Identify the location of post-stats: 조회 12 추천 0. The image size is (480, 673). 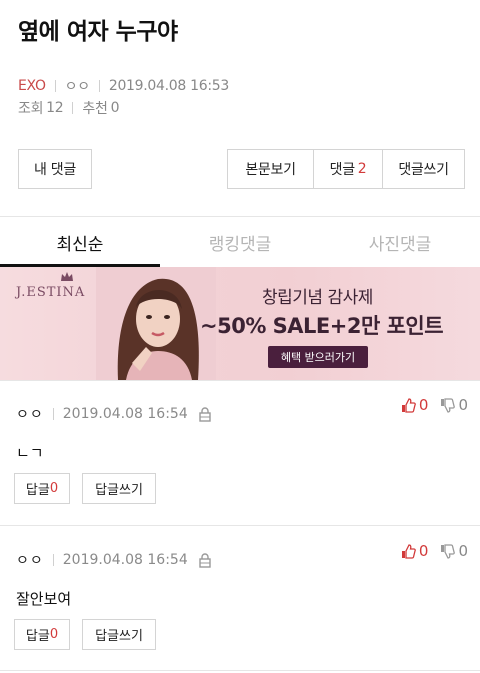
(68, 108).